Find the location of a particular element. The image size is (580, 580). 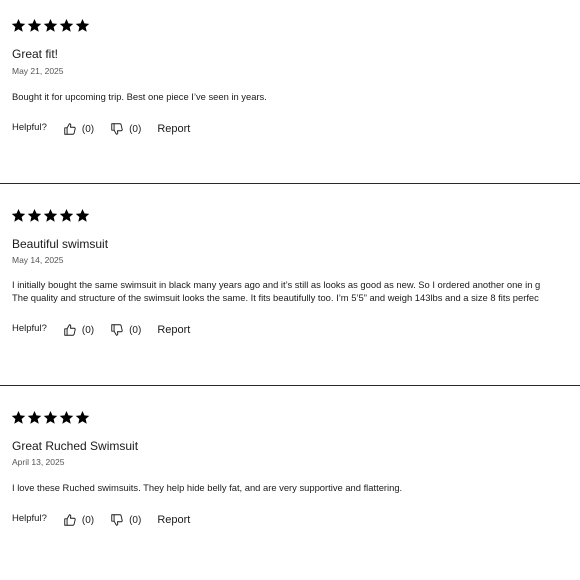

review-title: Beautiful swimsuit is located at coordinates (60, 244).